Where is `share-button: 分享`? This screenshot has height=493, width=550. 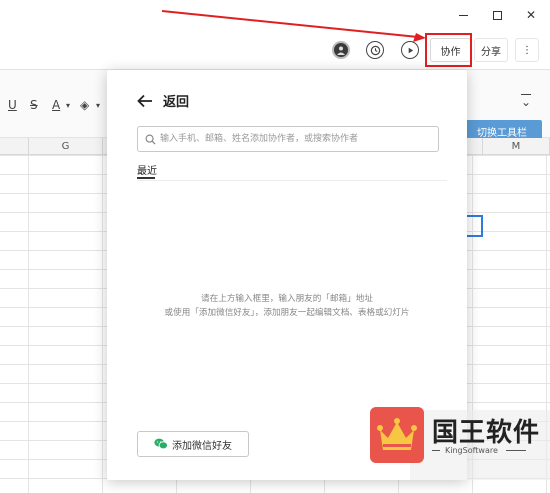 share-button: 分享 is located at coordinates (491, 50).